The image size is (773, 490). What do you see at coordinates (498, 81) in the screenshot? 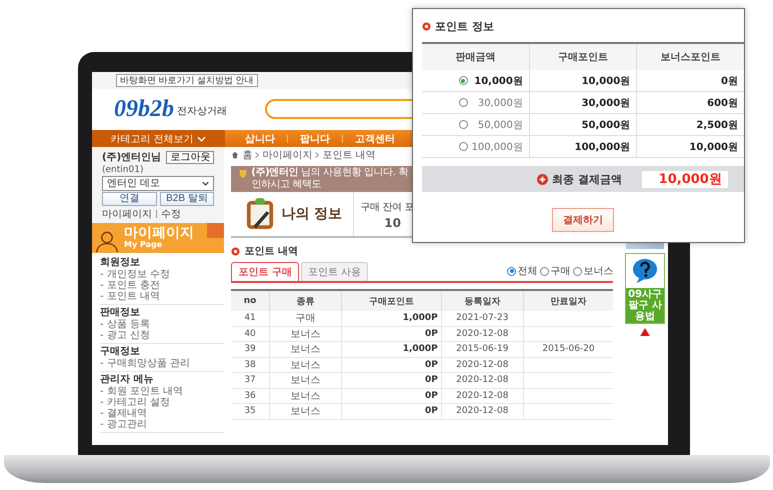
I see `amount-label: 10,000원` at bounding box center [498, 81].